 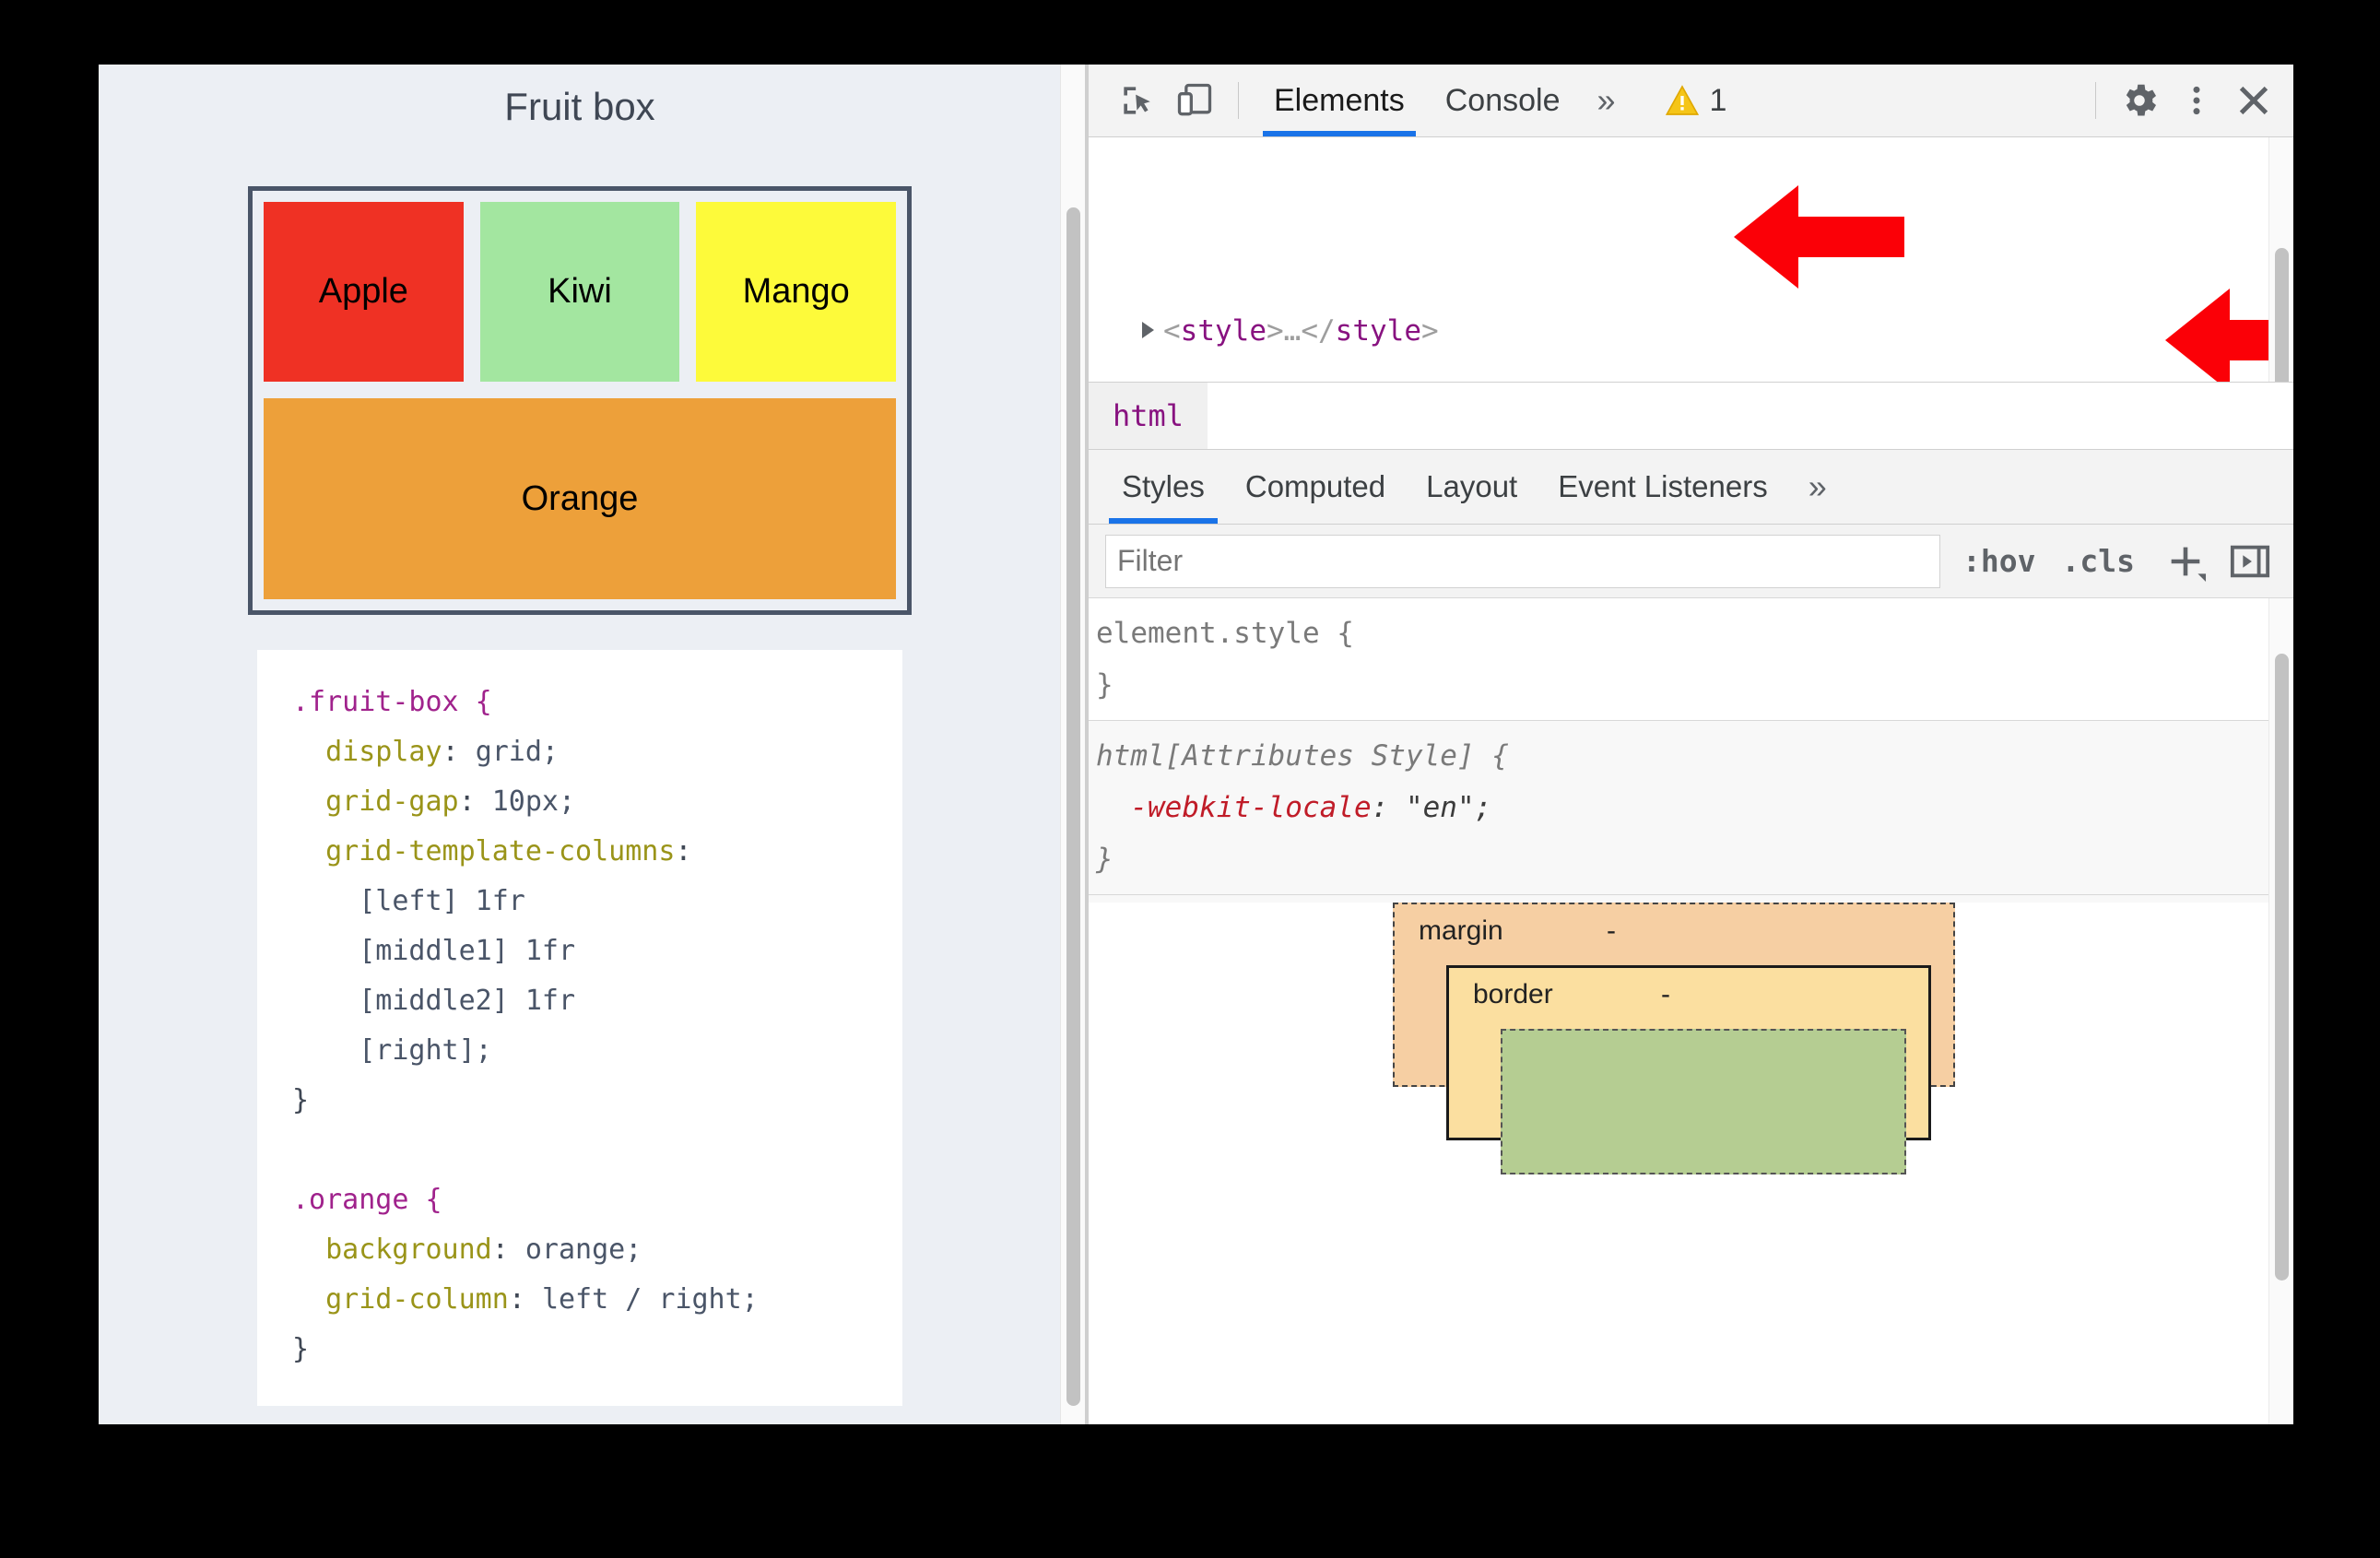 I want to click on styles-filter-bar: :hov .cls, so click(x=1691, y=561).